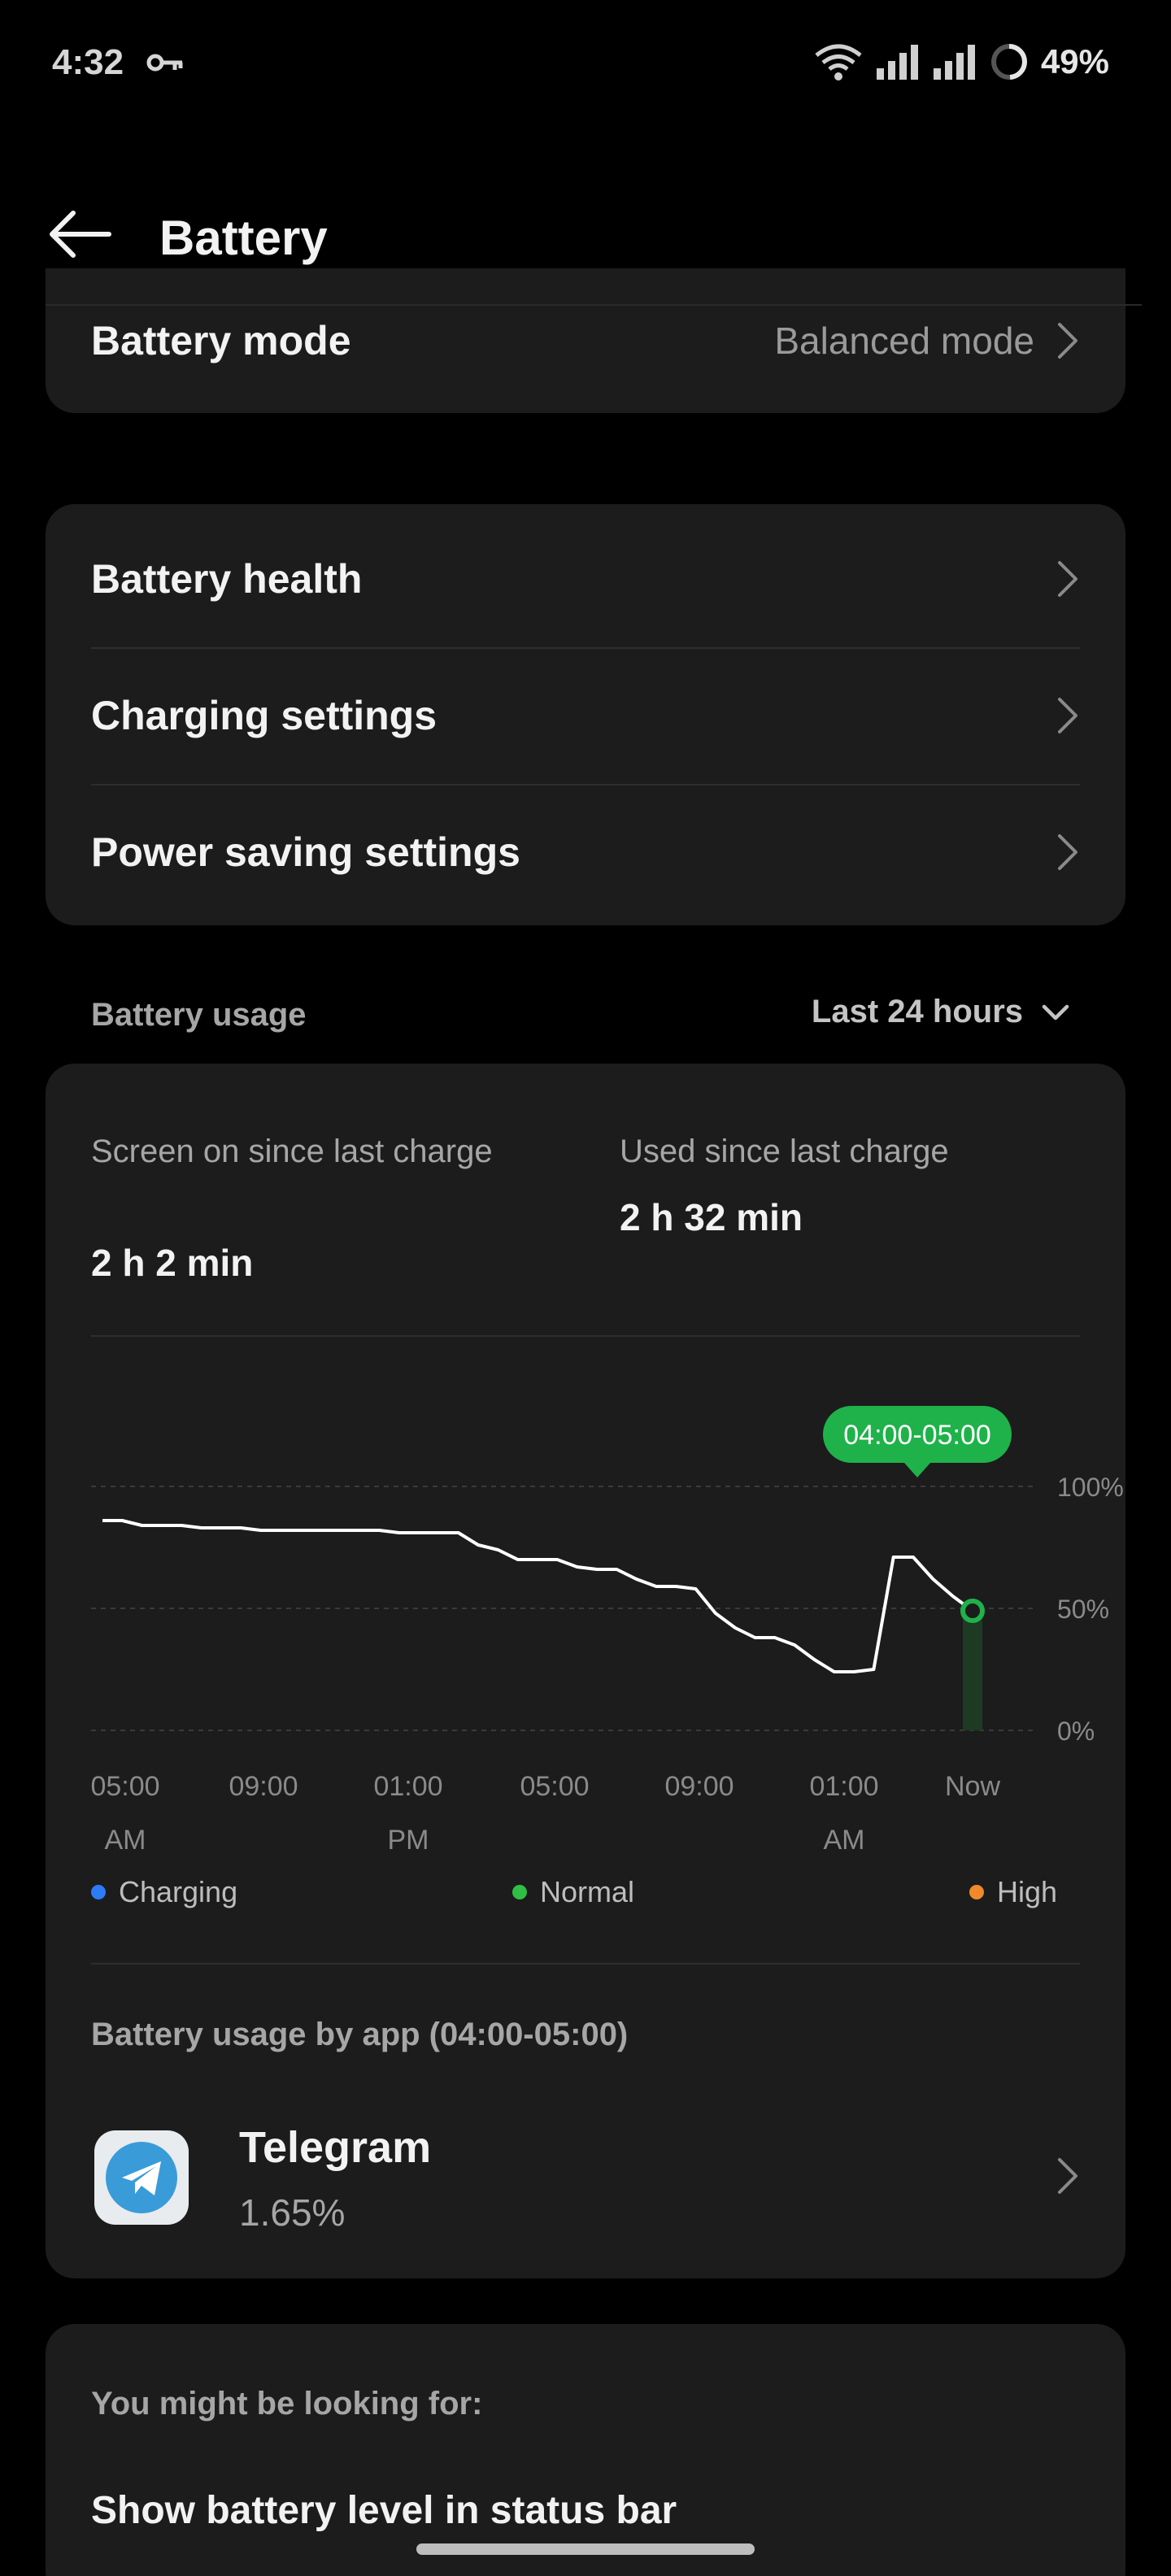  Describe the element at coordinates (585, 2549) in the screenshot. I see `home-indicator` at that location.